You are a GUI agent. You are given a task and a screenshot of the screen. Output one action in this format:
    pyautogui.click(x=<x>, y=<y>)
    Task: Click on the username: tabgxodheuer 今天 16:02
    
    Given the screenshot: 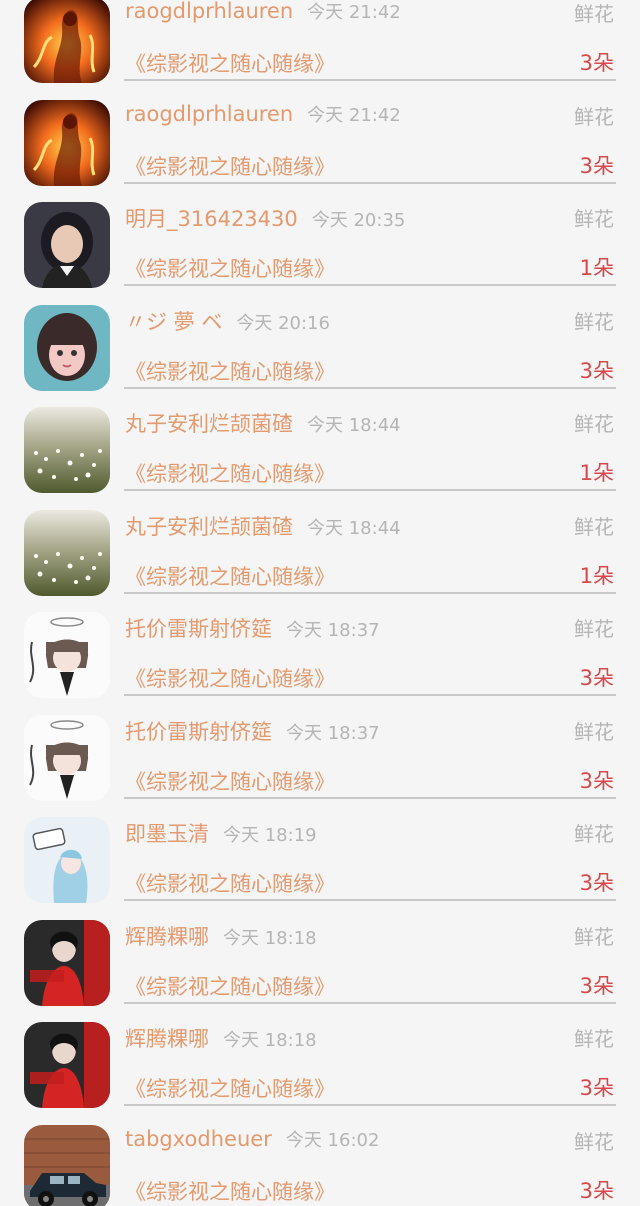 What is the action you would take?
    pyautogui.click(x=252, y=1139)
    